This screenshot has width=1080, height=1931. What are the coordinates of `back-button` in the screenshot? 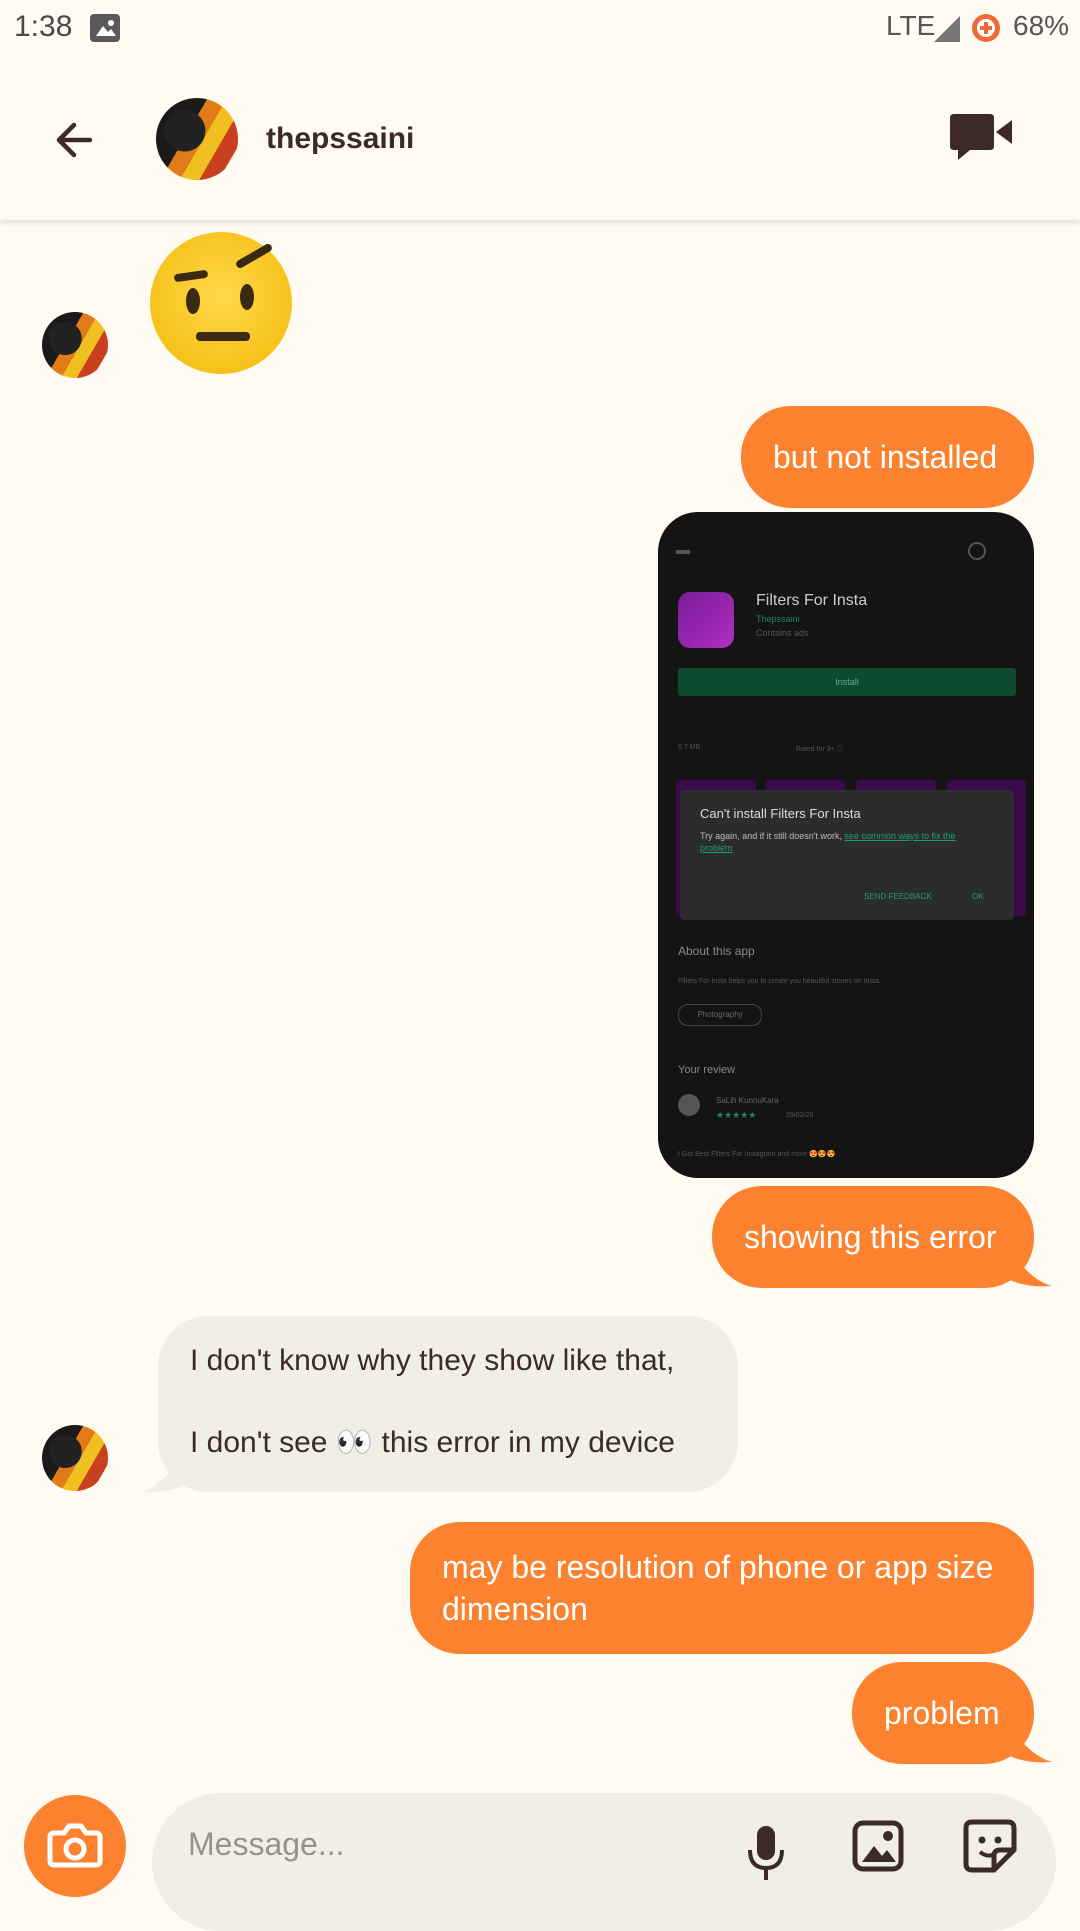 It's located at (78, 140).